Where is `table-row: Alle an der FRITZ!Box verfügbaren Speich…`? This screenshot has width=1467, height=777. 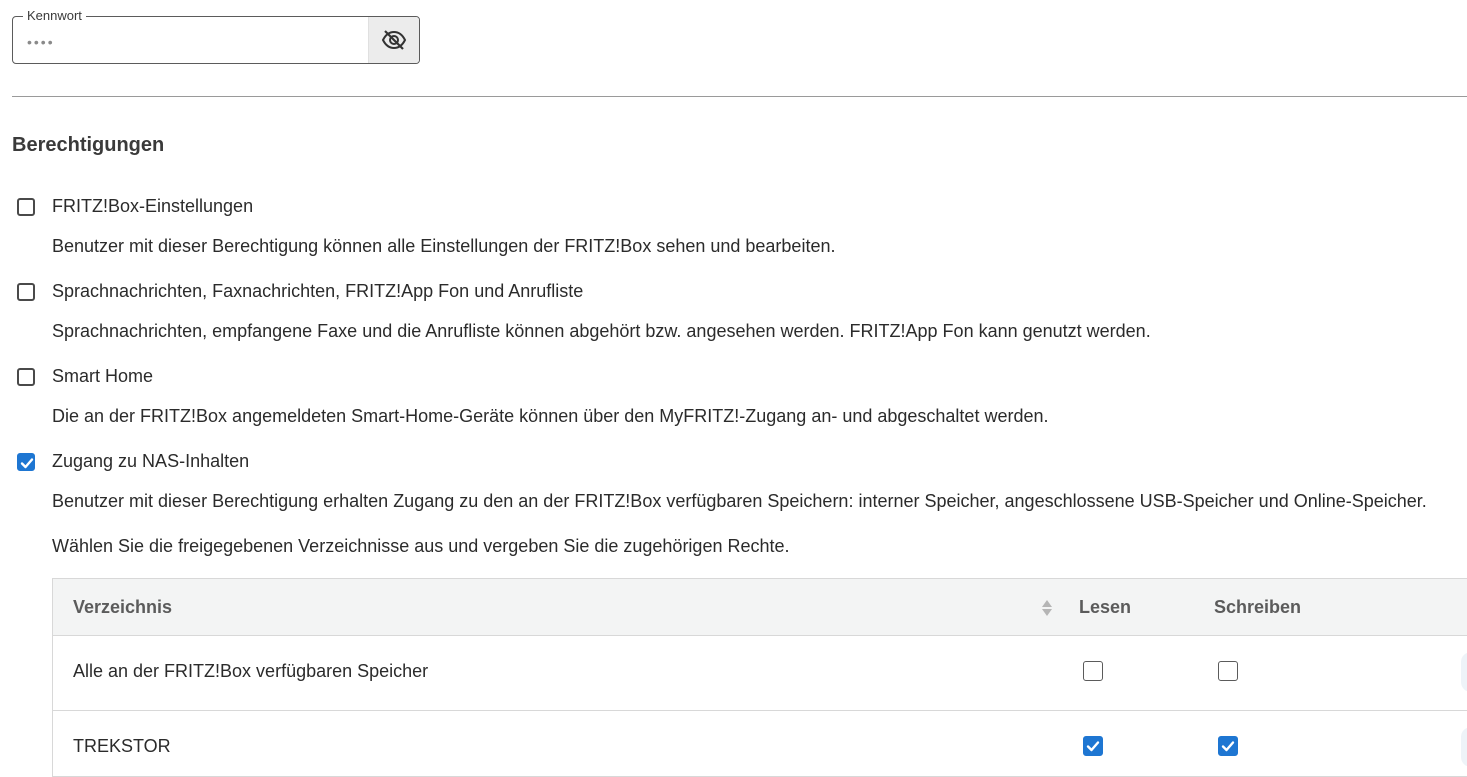 table-row: Alle an der FRITZ!Box verfügbaren Speich… is located at coordinates (760, 673).